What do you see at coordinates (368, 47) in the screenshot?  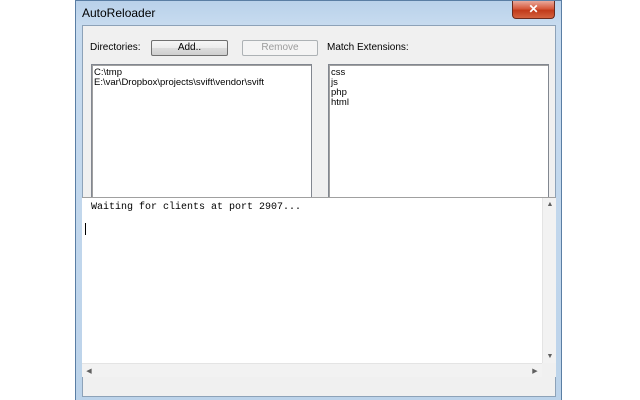 I see `match-extensions-label: Match Extensions:` at bounding box center [368, 47].